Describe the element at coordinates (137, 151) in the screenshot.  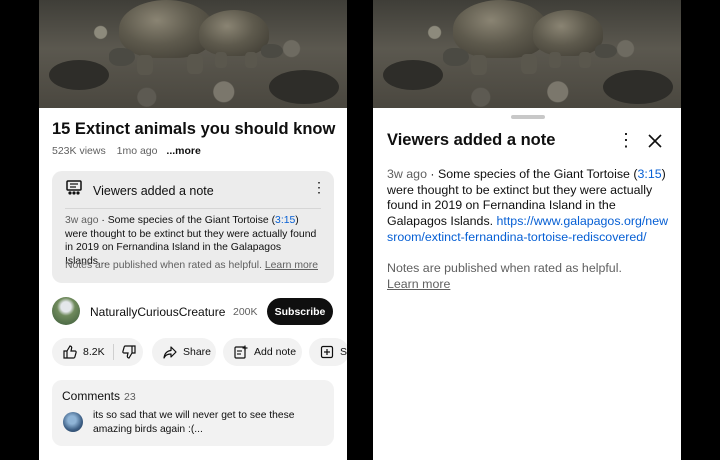
I see `upload-age: 1mo ago` at that location.